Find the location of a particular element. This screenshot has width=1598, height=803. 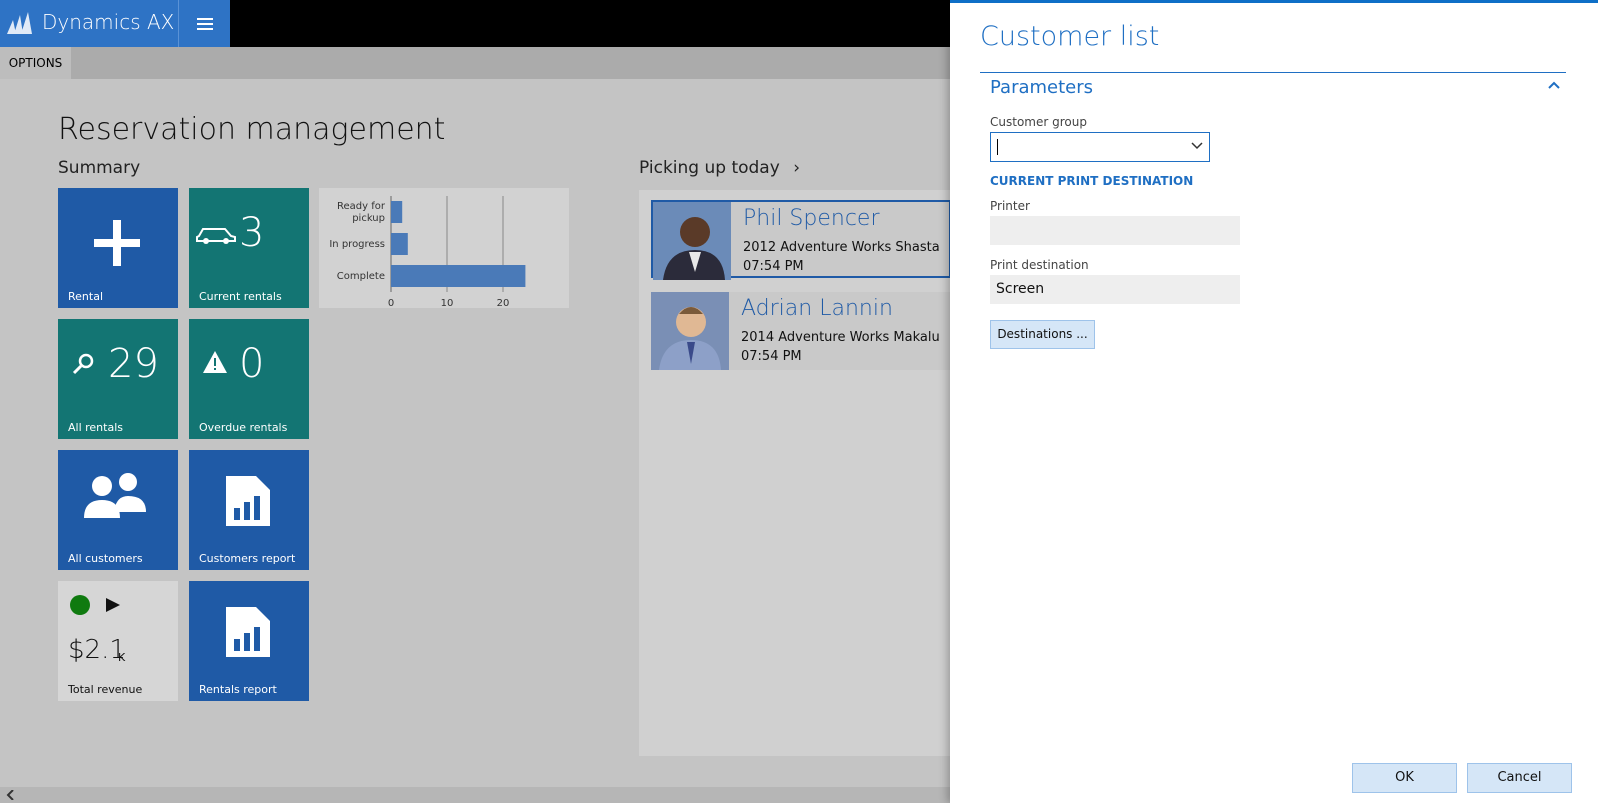

app-brand: Dynamics AX is located at coordinates (115, 23).